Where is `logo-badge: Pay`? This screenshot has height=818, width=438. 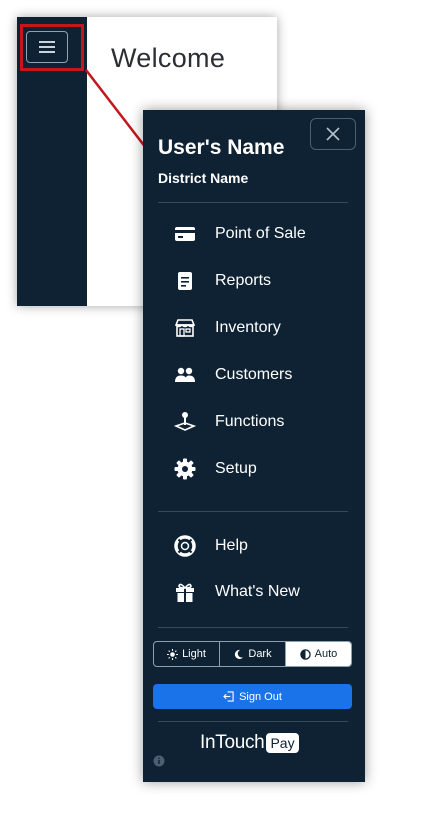
logo-badge: Pay is located at coordinates (282, 743).